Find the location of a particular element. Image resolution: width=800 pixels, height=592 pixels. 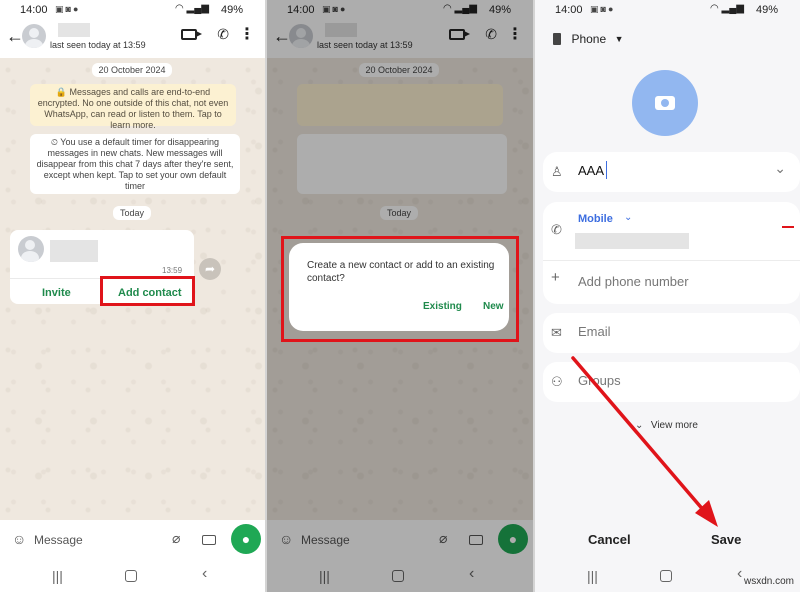

battery-level: 49% is located at coordinates (231, 10).